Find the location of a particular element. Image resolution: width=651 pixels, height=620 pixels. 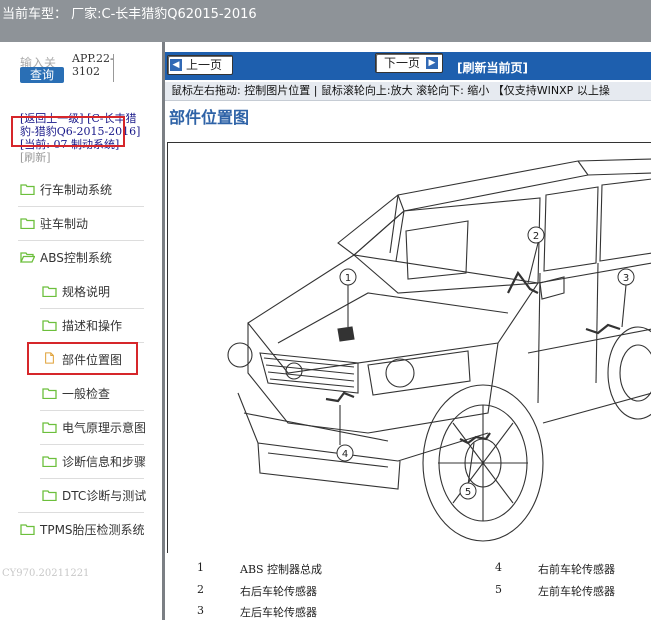

tree-item-service-brake: 行车制动系统 is located at coordinates (75, 189).